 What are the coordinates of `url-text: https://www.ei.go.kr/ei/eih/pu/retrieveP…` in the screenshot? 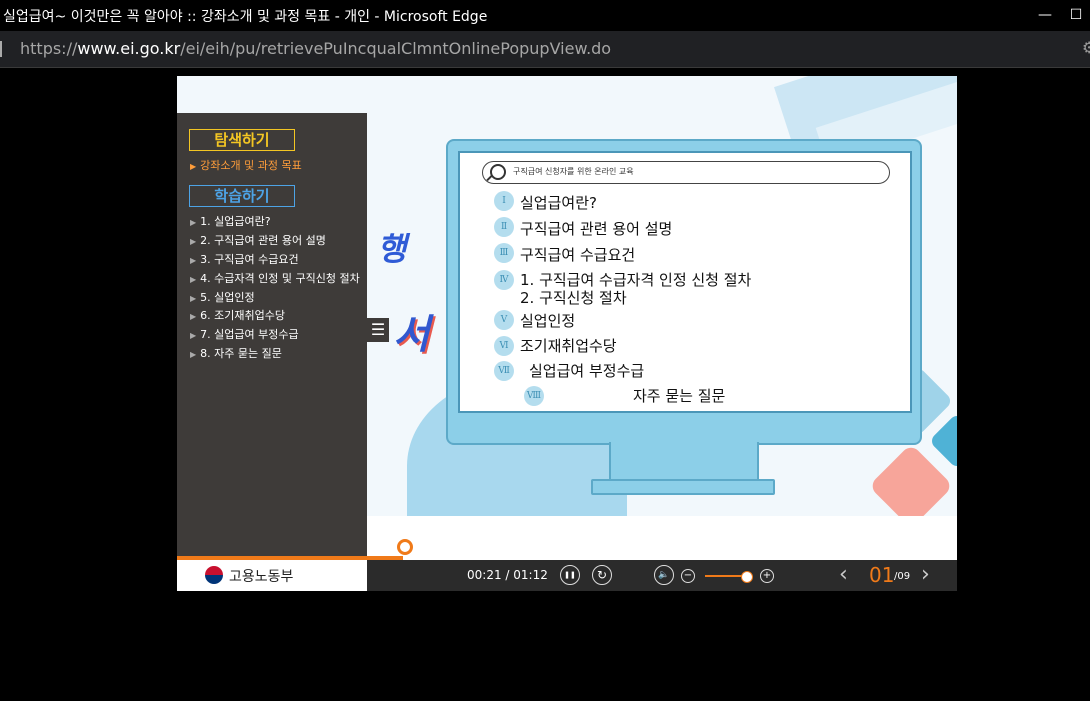 It's located at (315, 48).